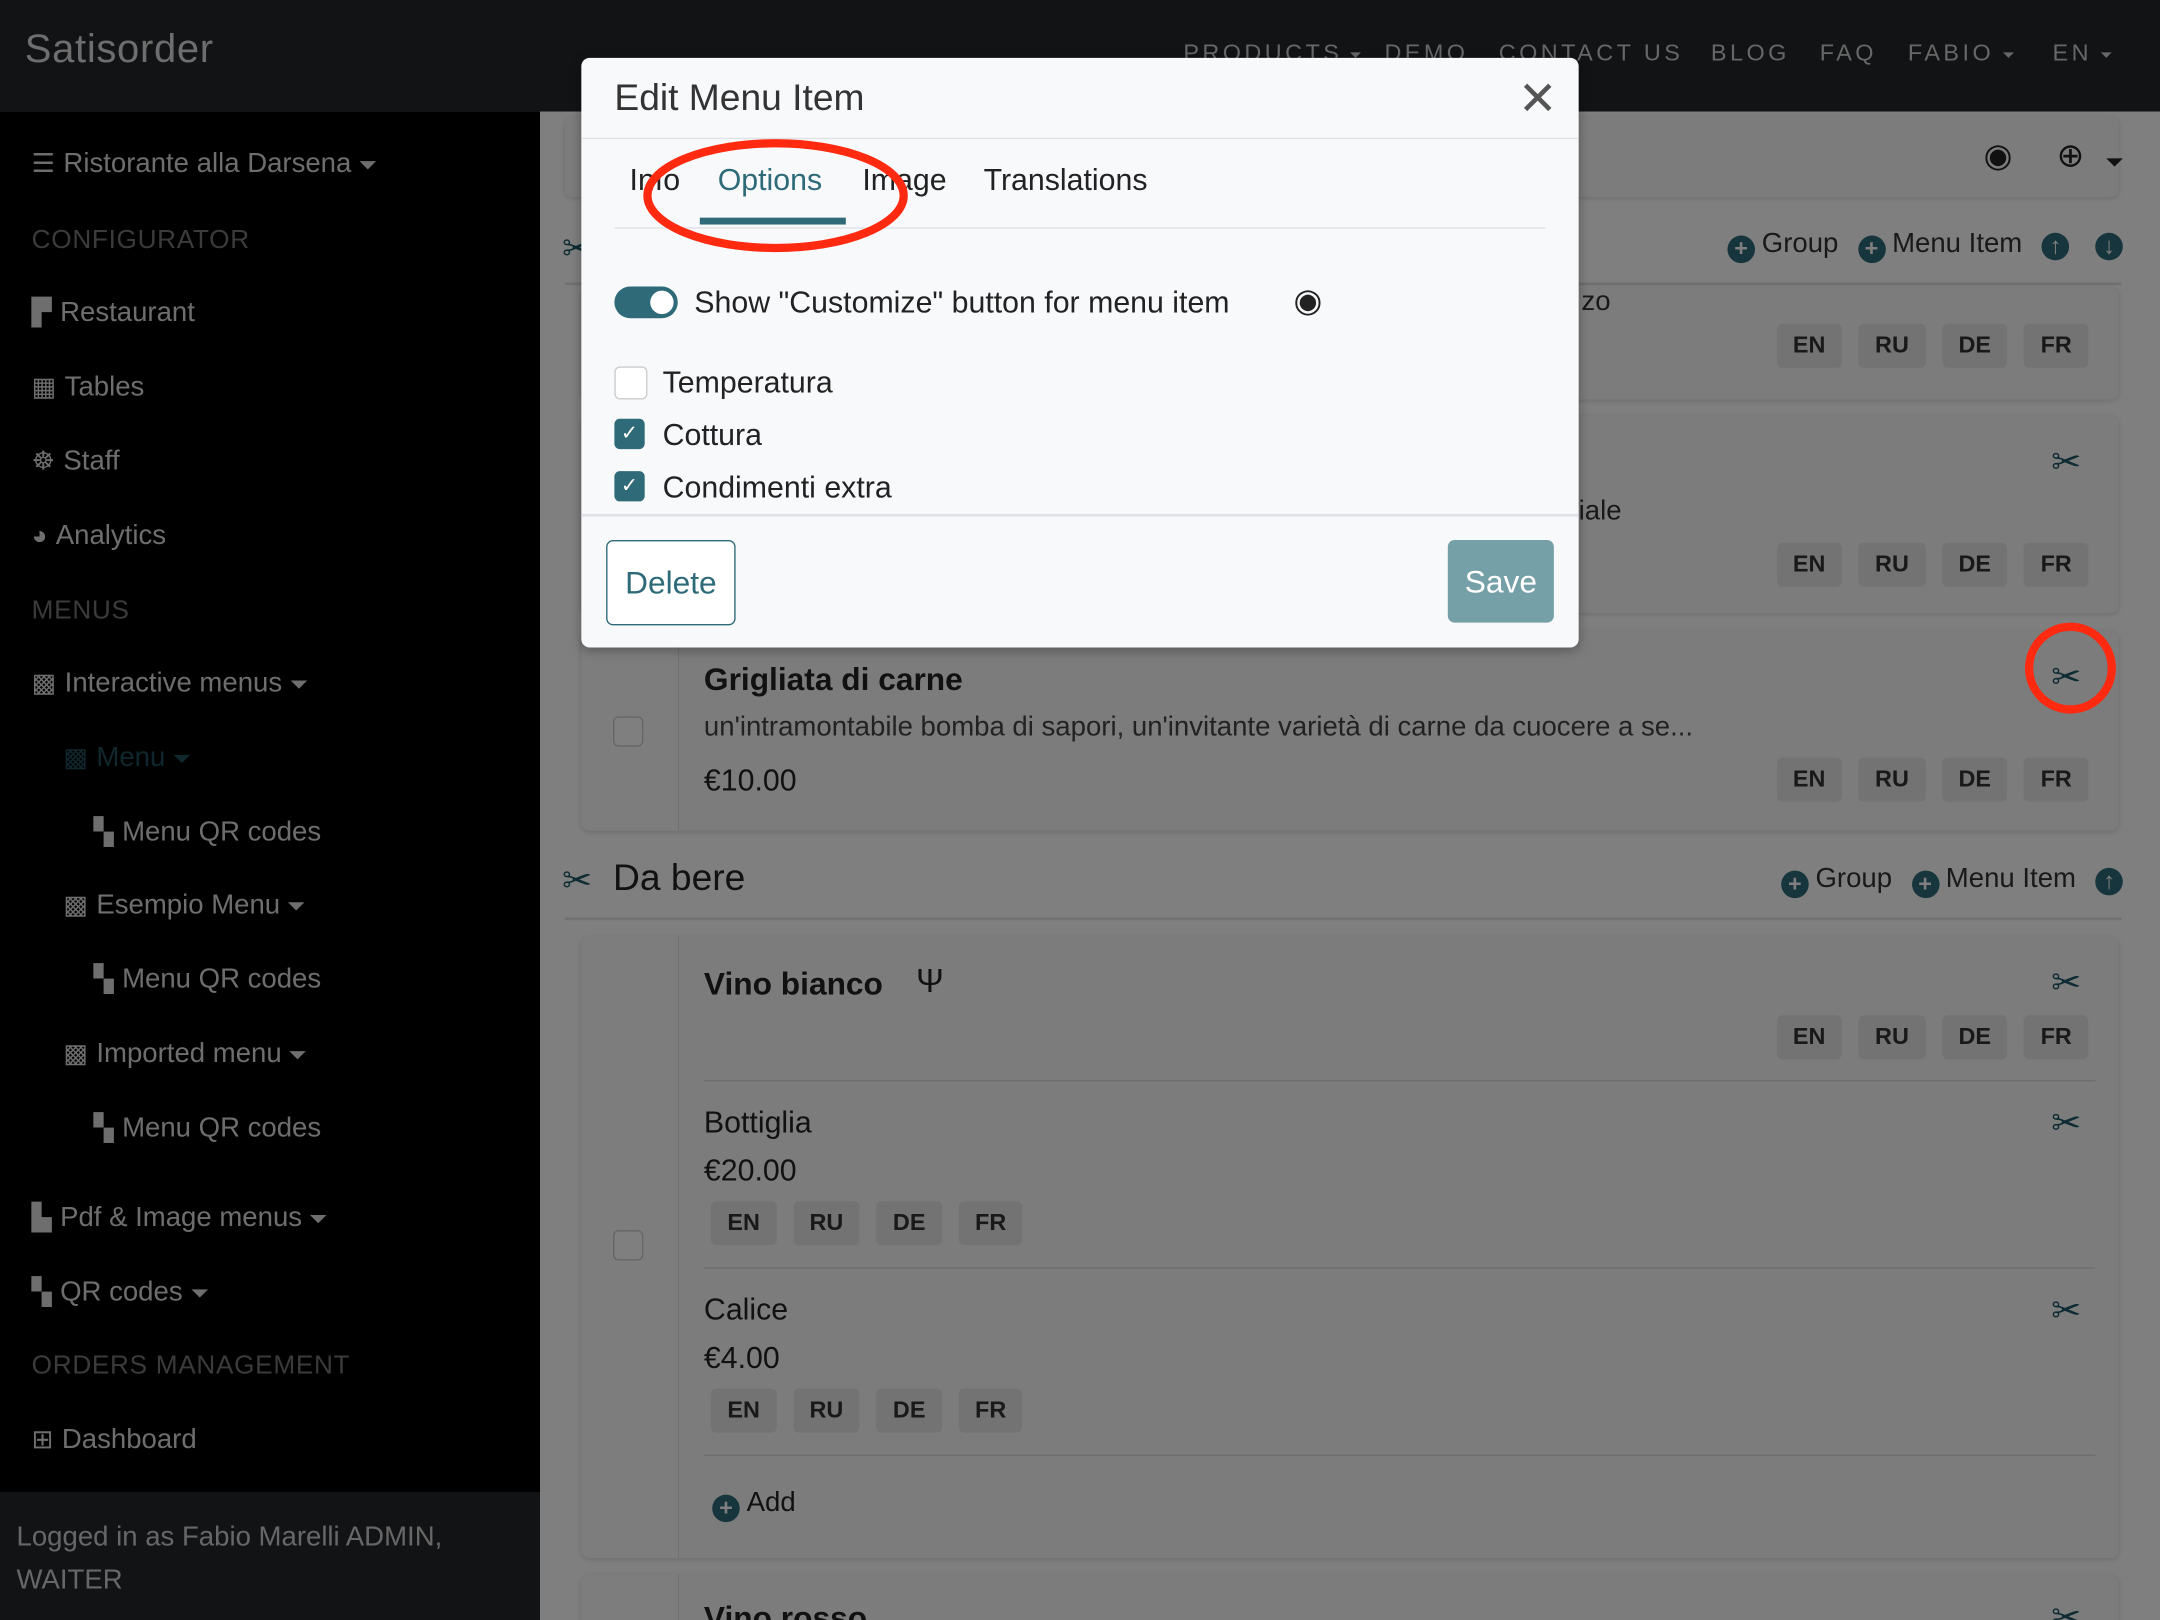 The width and height of the screenshot is (2160, 1620). What do you see at coordinates (2070, 668) in the screenshot?
I see `annotation-circle-wrench` at bounding box center [2070, 668].